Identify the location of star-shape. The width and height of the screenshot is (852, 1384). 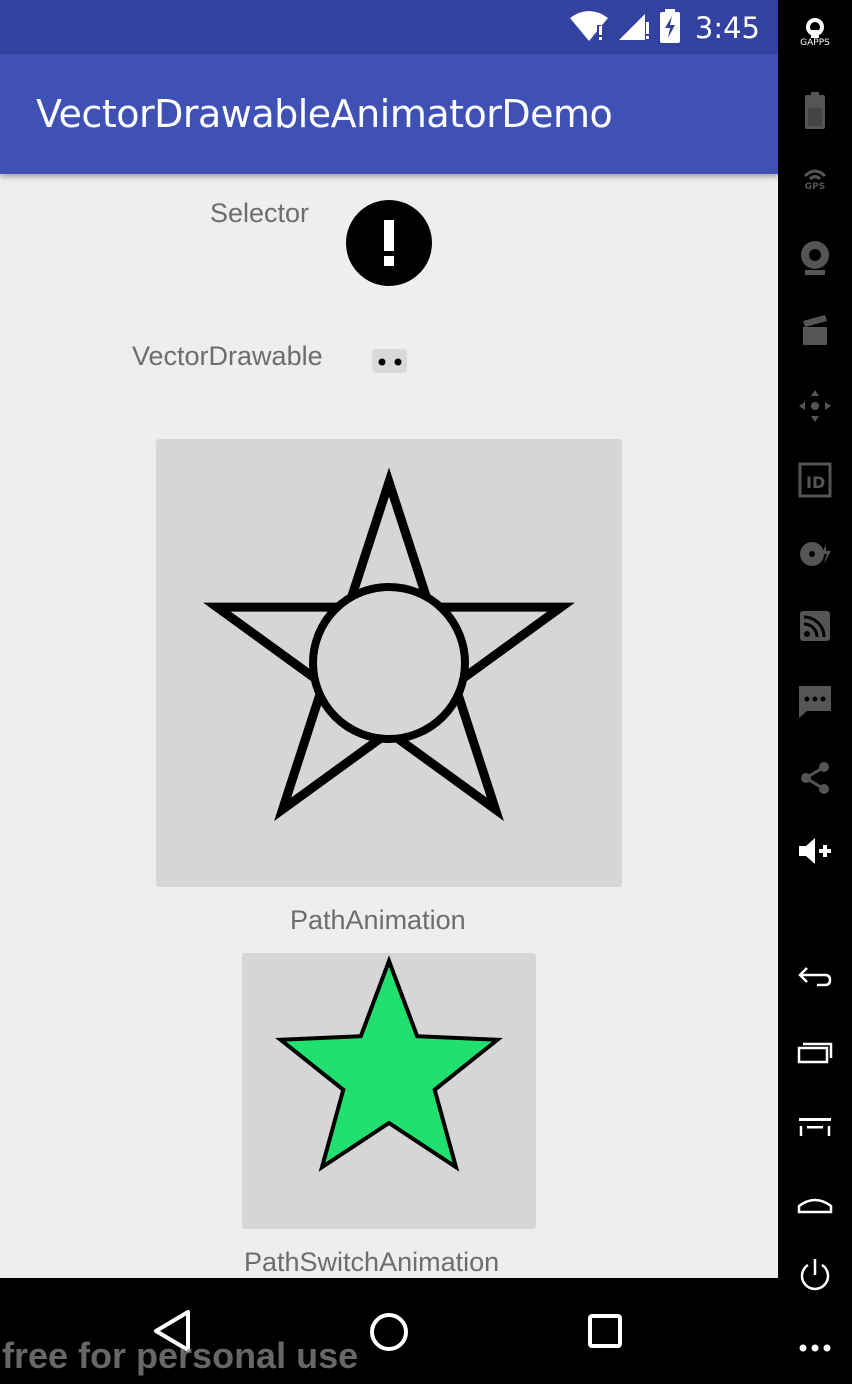
(389, 1063).